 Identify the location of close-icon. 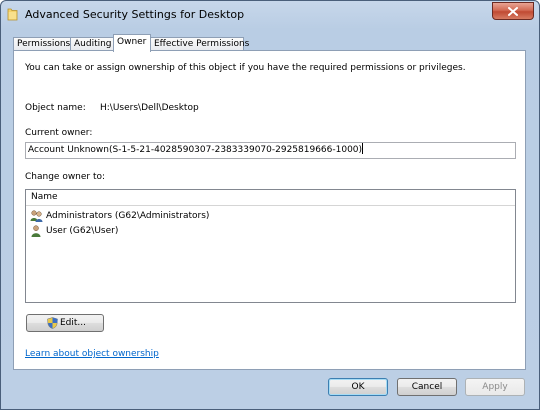
(513, 11).